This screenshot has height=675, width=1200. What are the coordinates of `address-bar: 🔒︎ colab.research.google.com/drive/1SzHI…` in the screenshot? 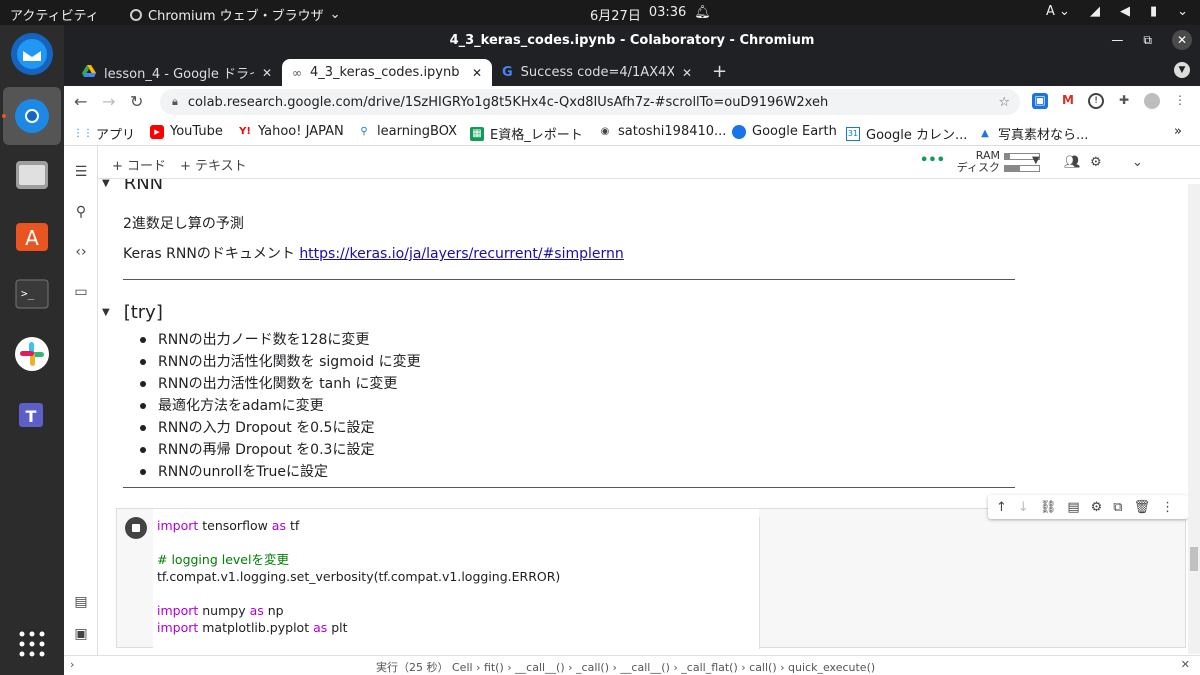 It's located at (590, 102).